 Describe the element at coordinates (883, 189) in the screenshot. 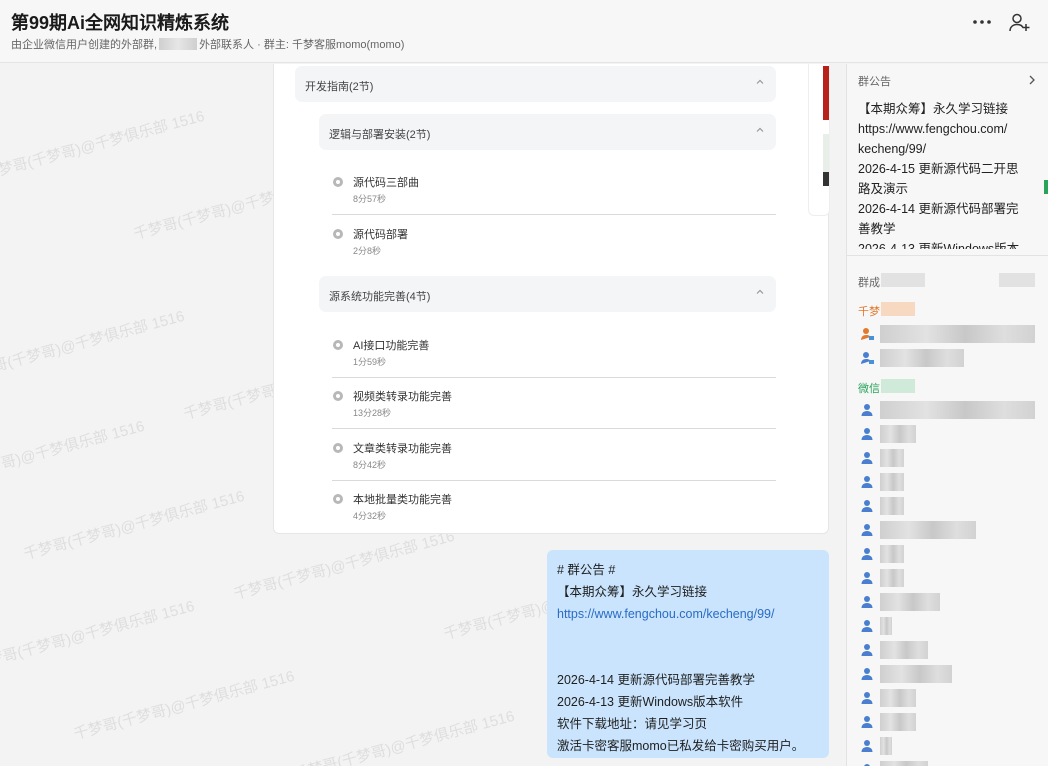

I see `announcement-line: 路及演示` at that location.